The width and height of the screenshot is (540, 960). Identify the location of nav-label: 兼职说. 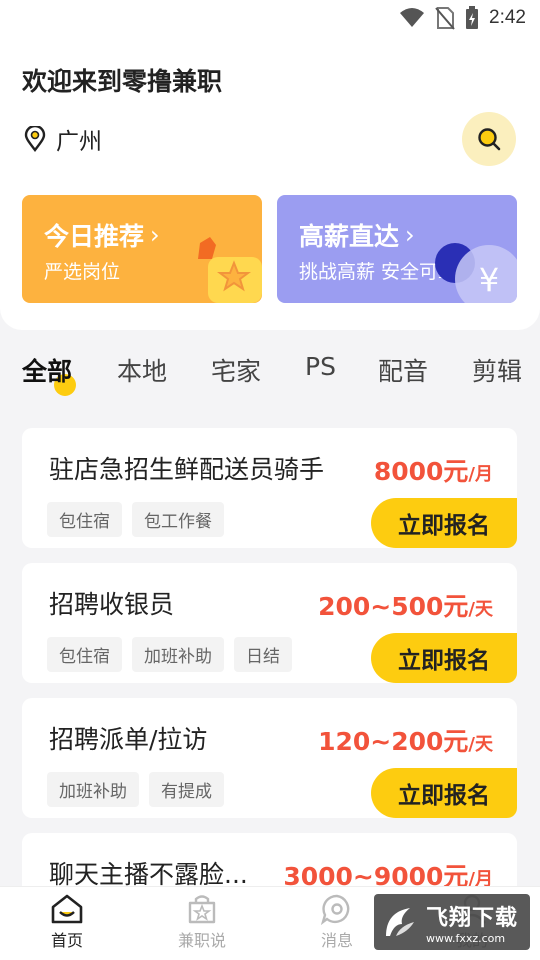
(201, 940).